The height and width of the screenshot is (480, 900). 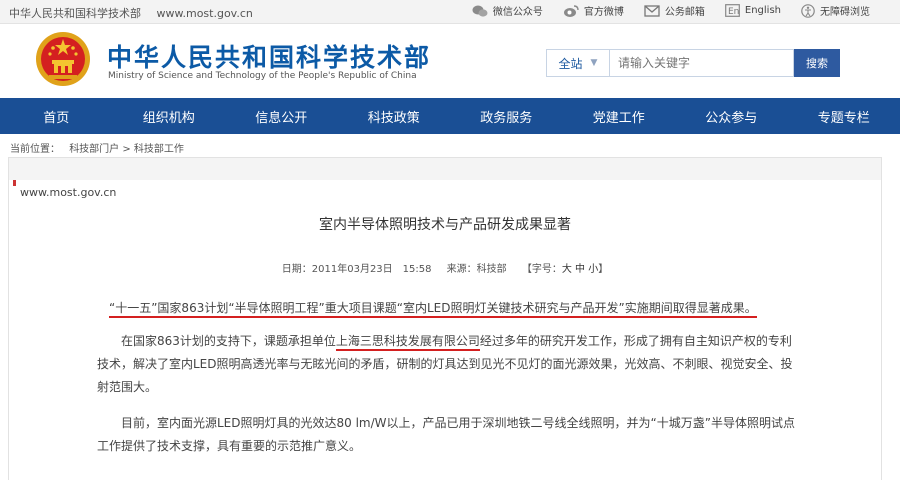 I want to click on wechat-label: 微信公众号, so click(x=517, y=12).